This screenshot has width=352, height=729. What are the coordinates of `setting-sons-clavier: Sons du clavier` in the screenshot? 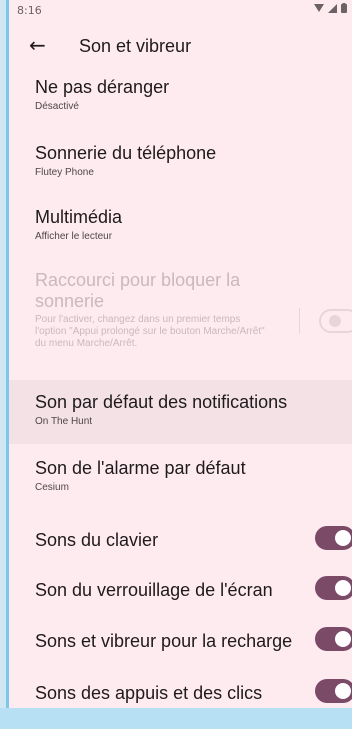 It's located at (180, 537).